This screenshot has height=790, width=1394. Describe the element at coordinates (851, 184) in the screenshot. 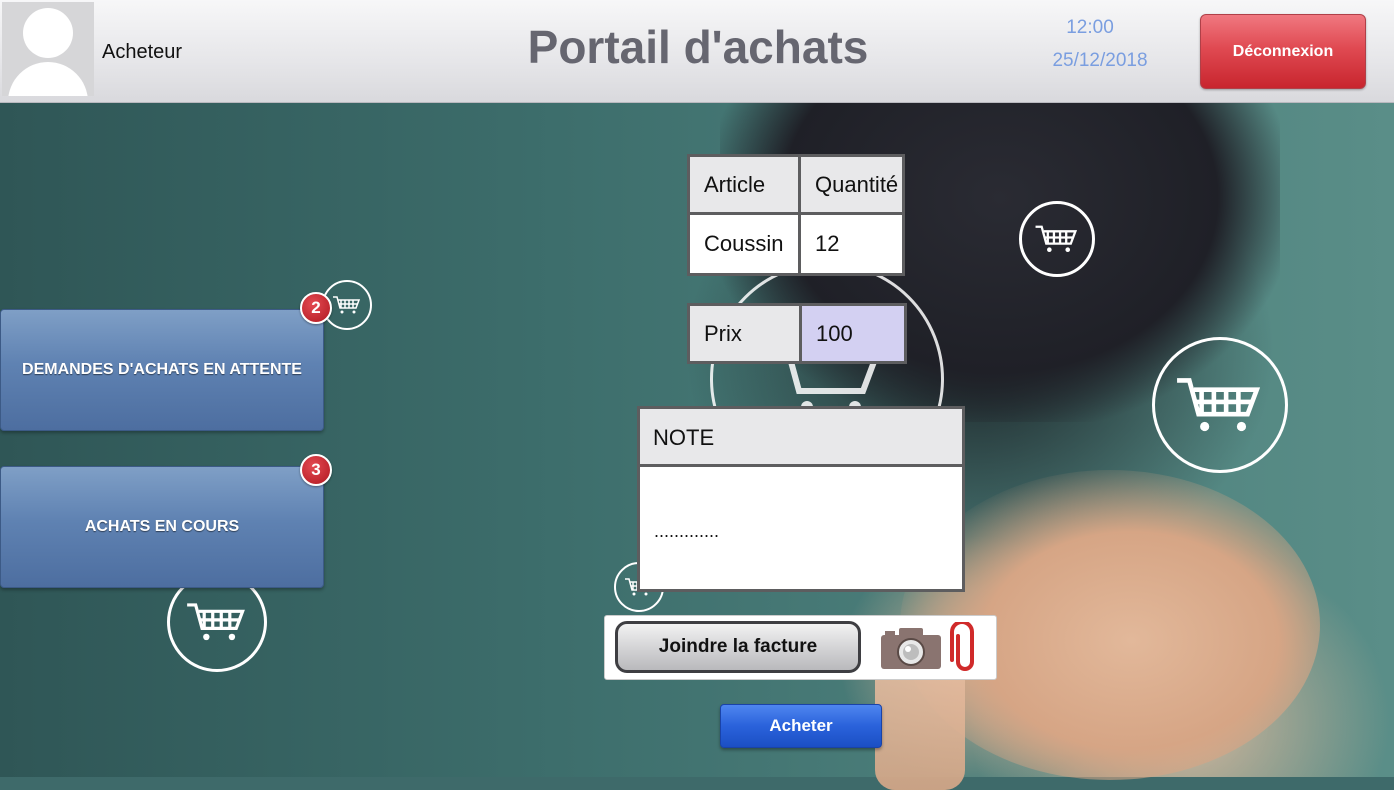

I see `quantity-header: Quantité` at that location.